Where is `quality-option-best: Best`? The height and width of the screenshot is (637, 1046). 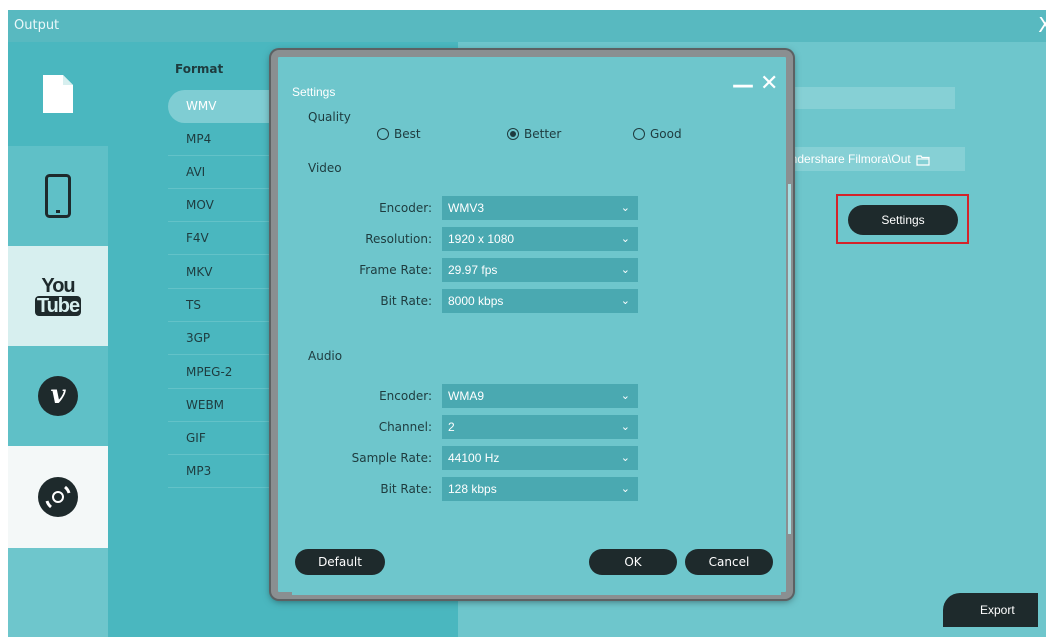 quality-option-best: Best is located at coordinates (399, 134).